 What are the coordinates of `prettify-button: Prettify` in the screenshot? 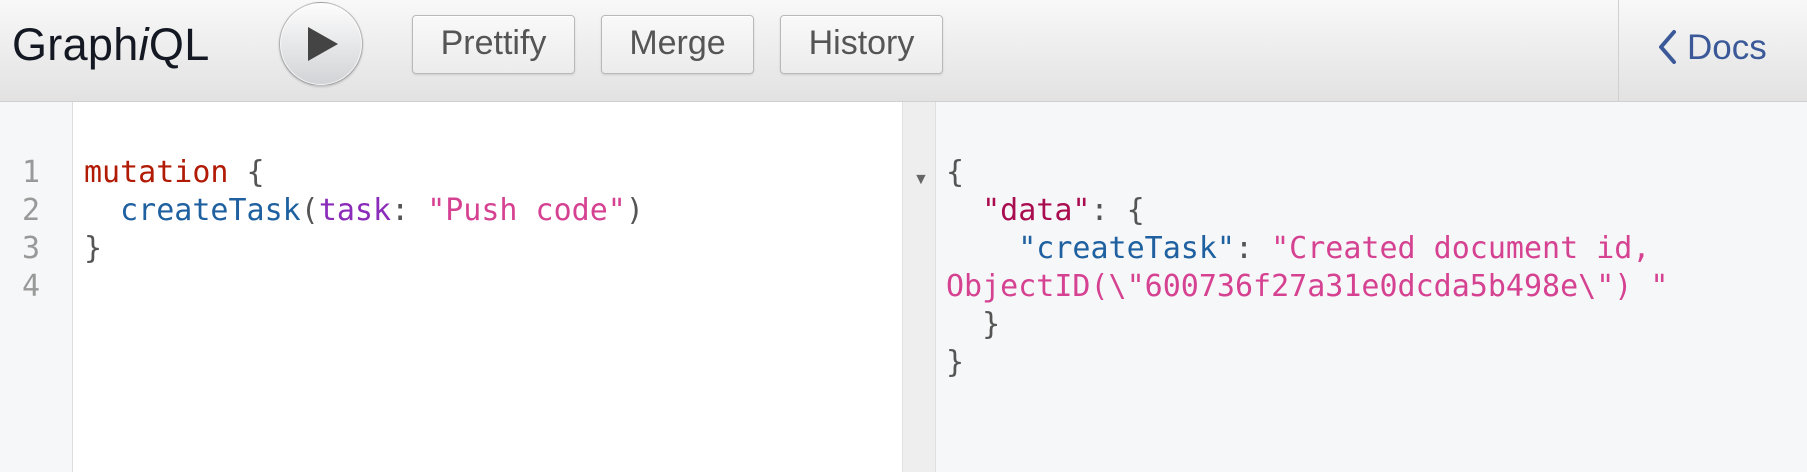 It's located at (493, 44).